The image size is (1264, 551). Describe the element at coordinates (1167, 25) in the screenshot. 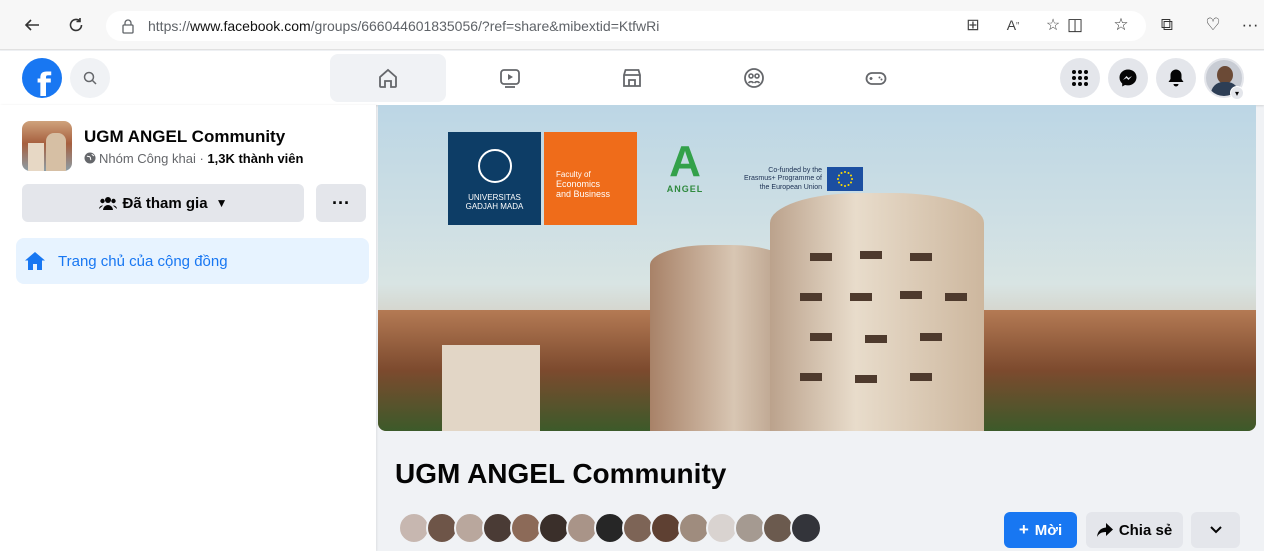

I see `collections-icon: ⧉` at that location.